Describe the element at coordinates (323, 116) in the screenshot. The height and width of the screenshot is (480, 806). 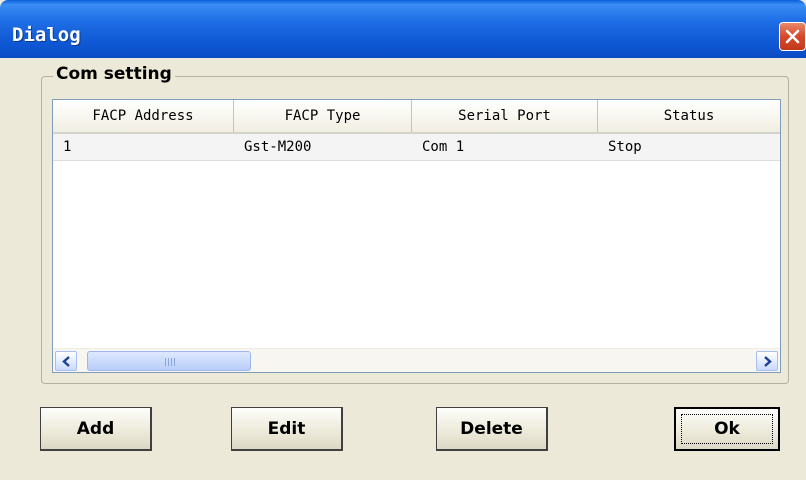
I see `column-header-facp-type: FACP Type` at that location.